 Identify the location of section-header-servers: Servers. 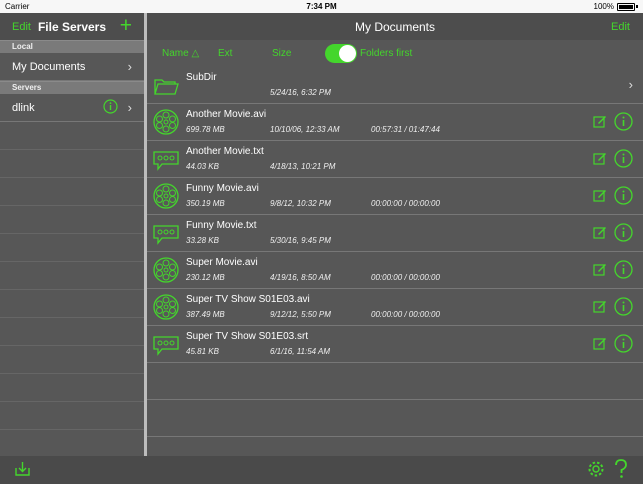
(72, 87).